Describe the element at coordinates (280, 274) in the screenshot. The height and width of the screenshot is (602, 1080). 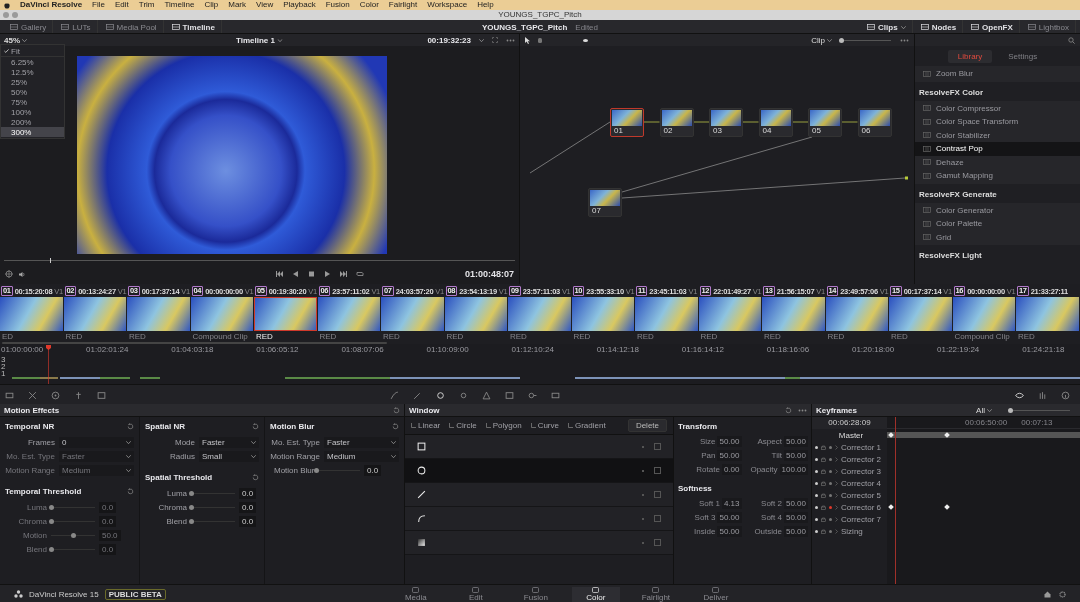
I see `skip-back-icon` at that location.